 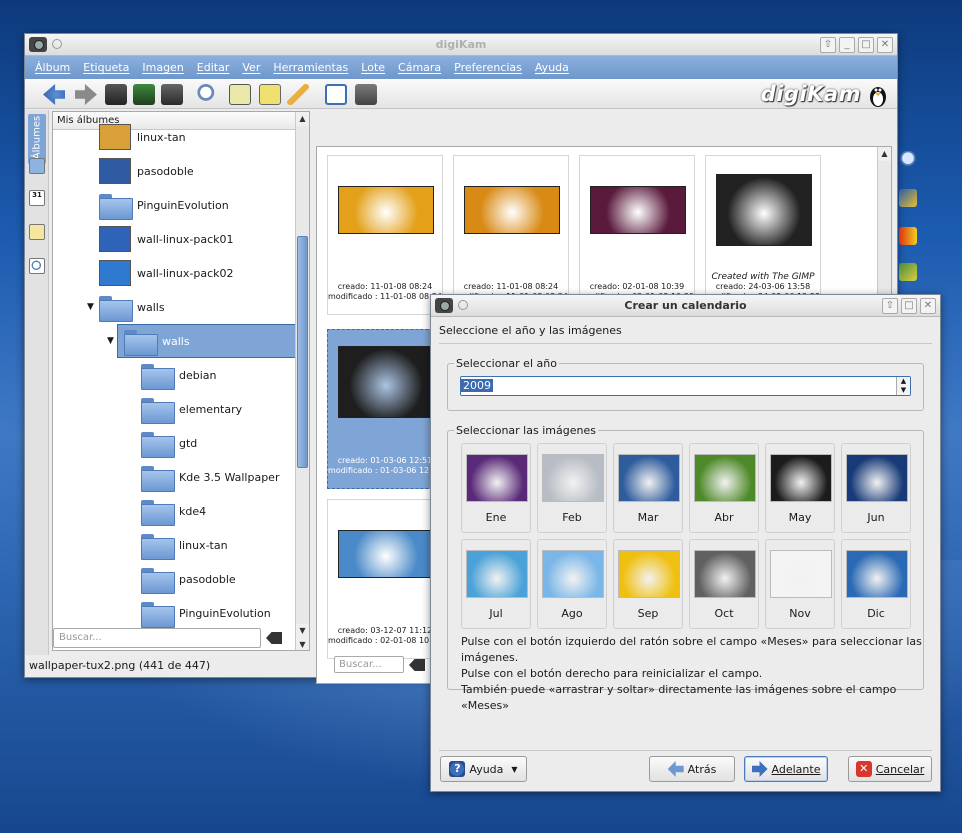 I want to click on forward-arrow-icon, so click(x=86, y=94).